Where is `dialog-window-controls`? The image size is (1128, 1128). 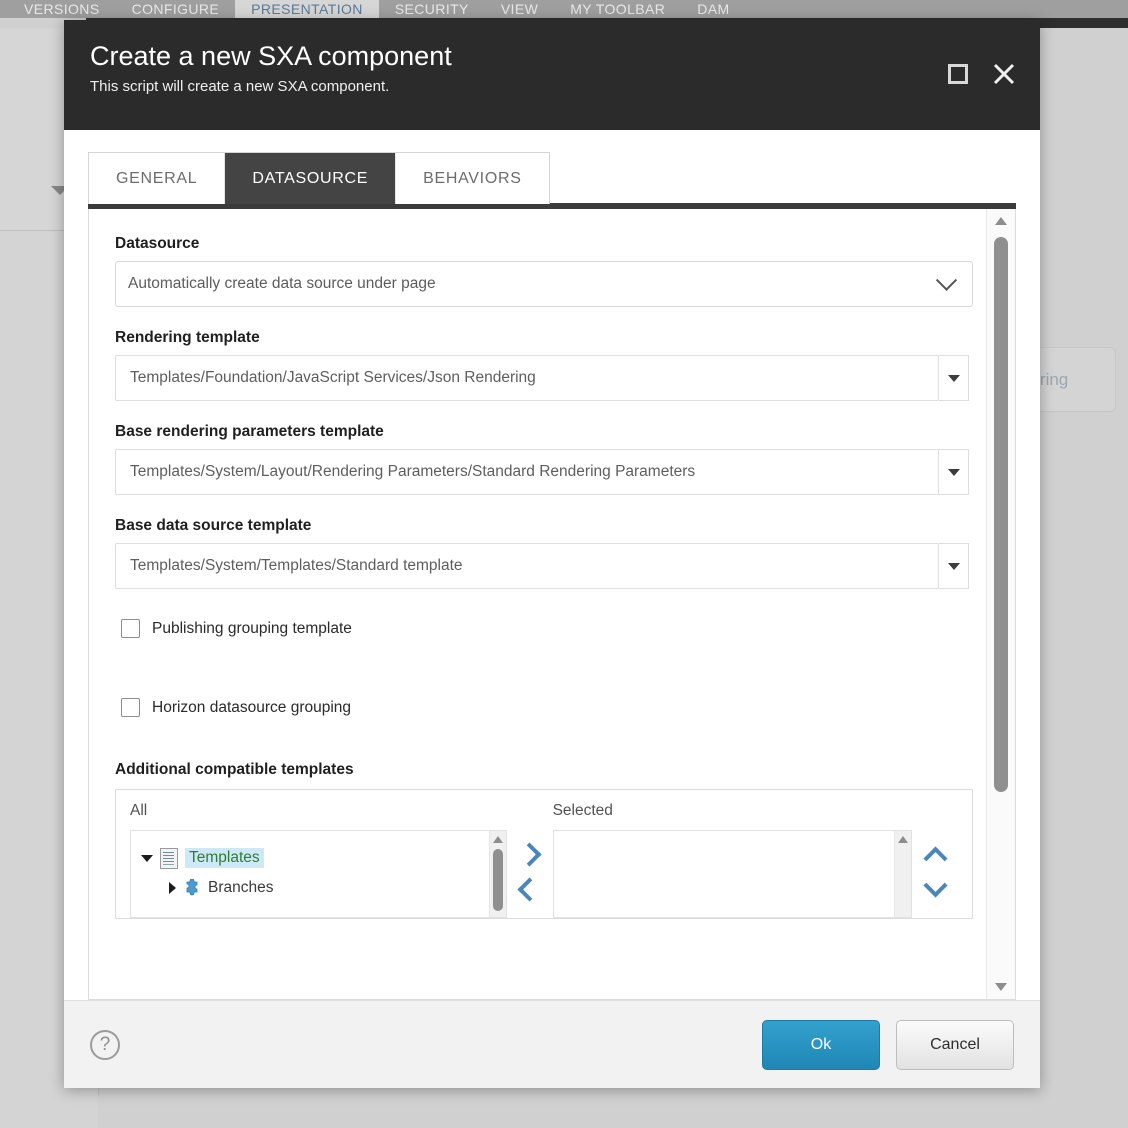 dialog-window-controls is located at coordinates (982, 74).